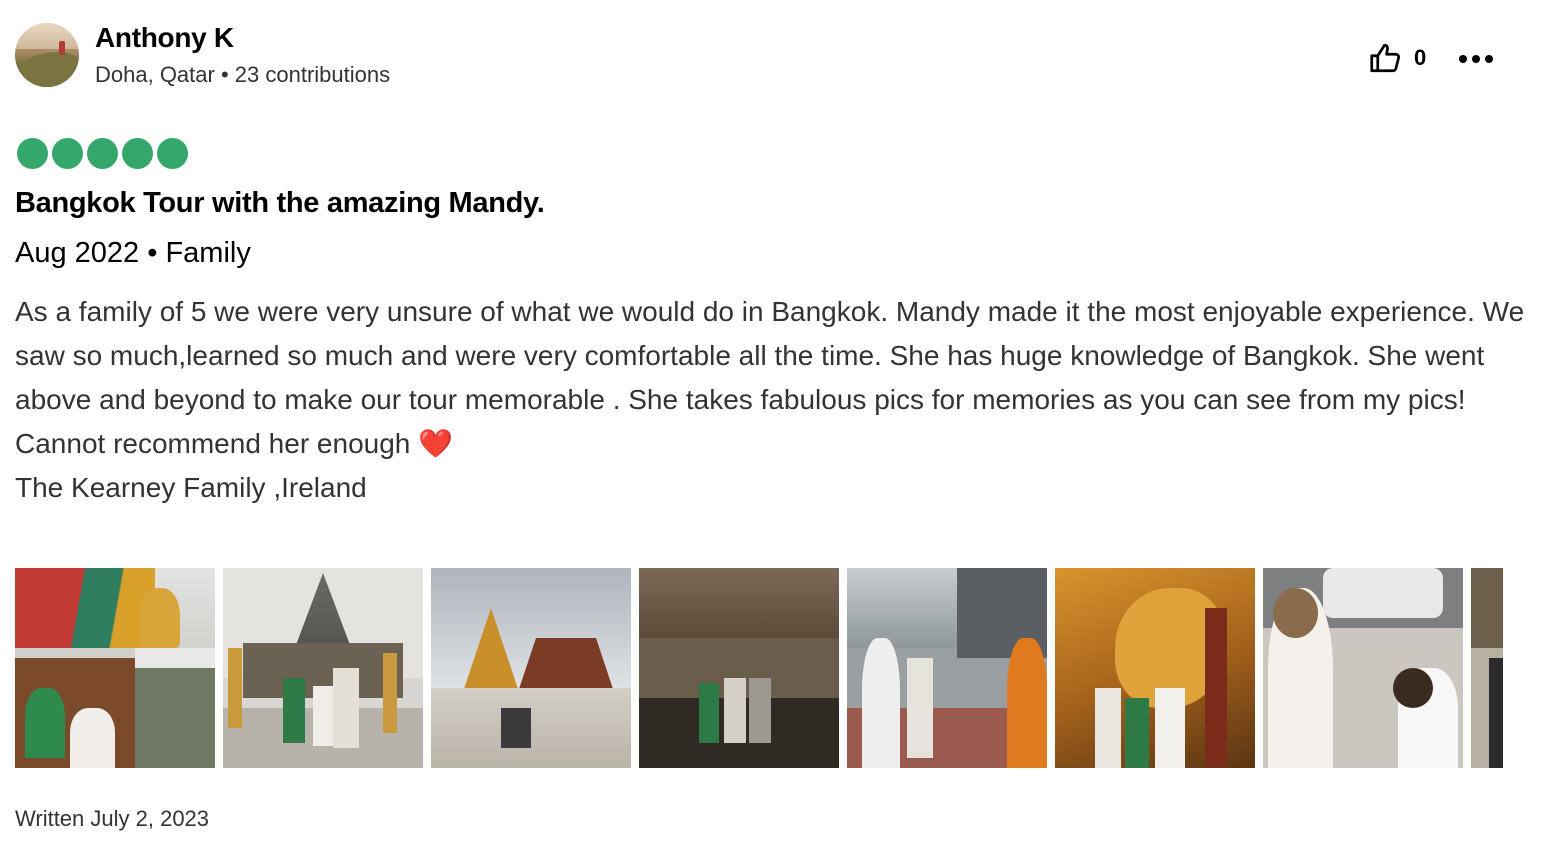 The height and width of the screenshot is (848, 1541). What do you see at coordinates (164, 38) in the screenshot?
I see `reviewer-name: Anthony K` at bounding box center [164, 38].